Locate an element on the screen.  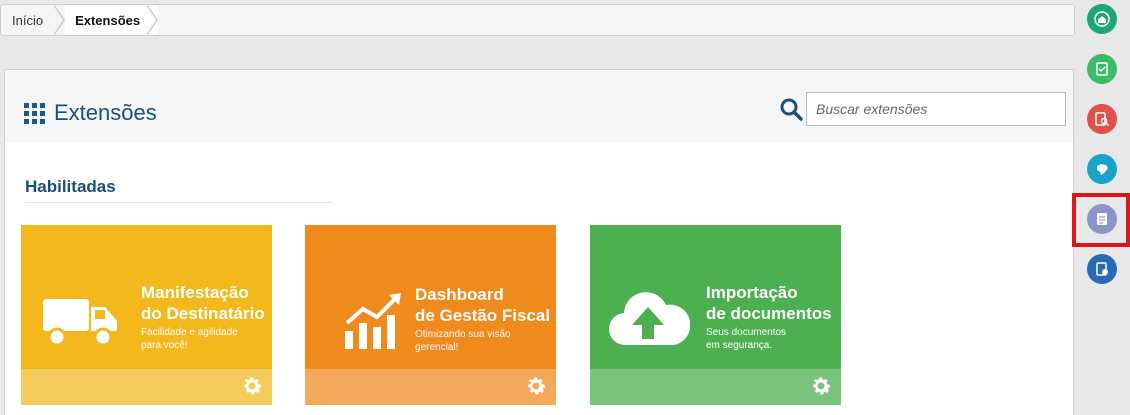
breadcrumb-home-label: Início is located at coordinates (28, 20).